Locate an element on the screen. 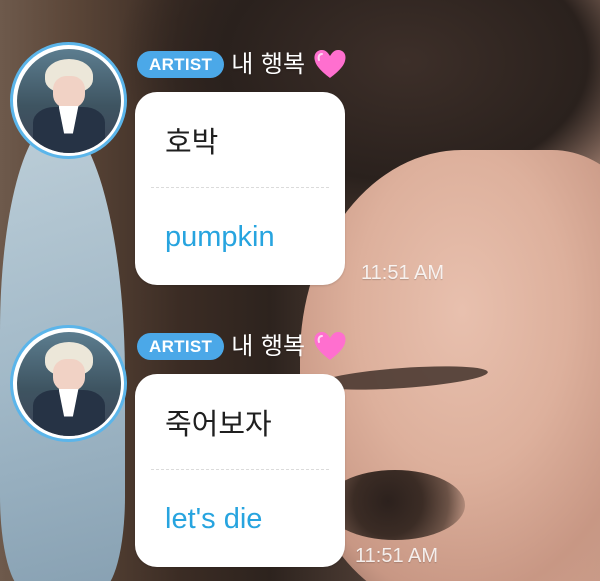  original-text: 호박 is located at coordinates (192, 141).